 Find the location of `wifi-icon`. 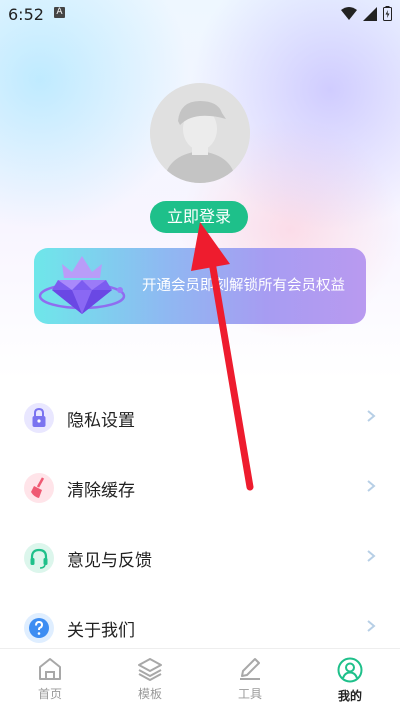

wifi-icon is located at coordinates (349, 13).